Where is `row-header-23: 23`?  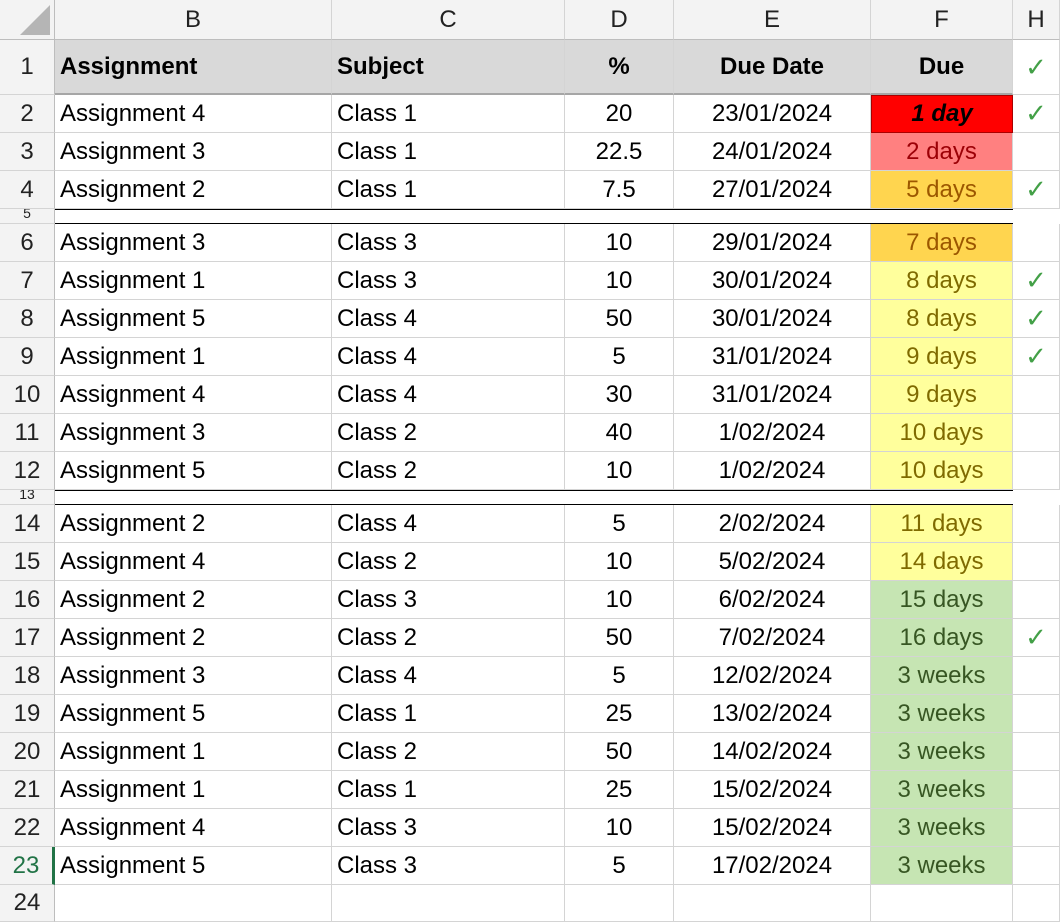
row-header-23: 23 is located at coordinates (27, 866).